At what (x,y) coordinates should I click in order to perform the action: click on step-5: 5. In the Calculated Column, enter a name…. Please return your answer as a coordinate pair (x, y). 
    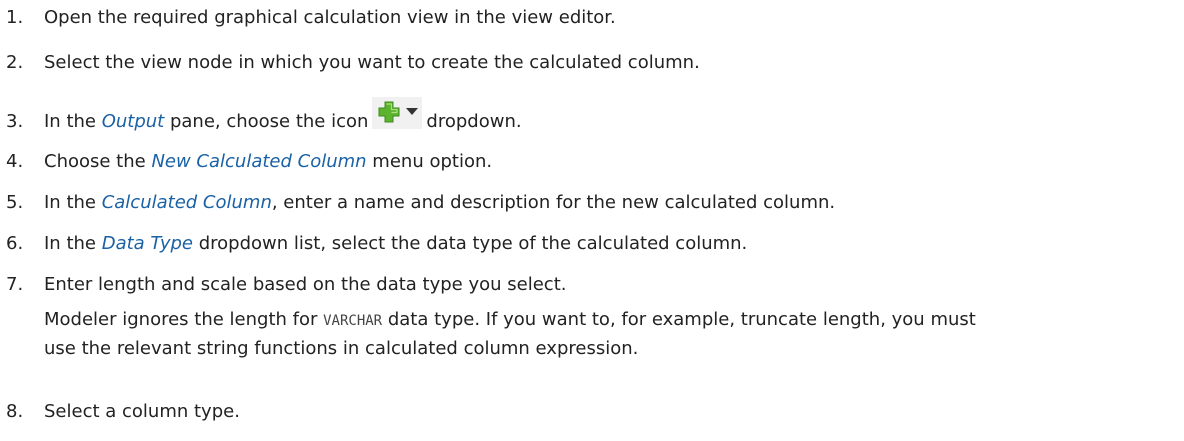
    Looking at the image, I should click on (417, 203).